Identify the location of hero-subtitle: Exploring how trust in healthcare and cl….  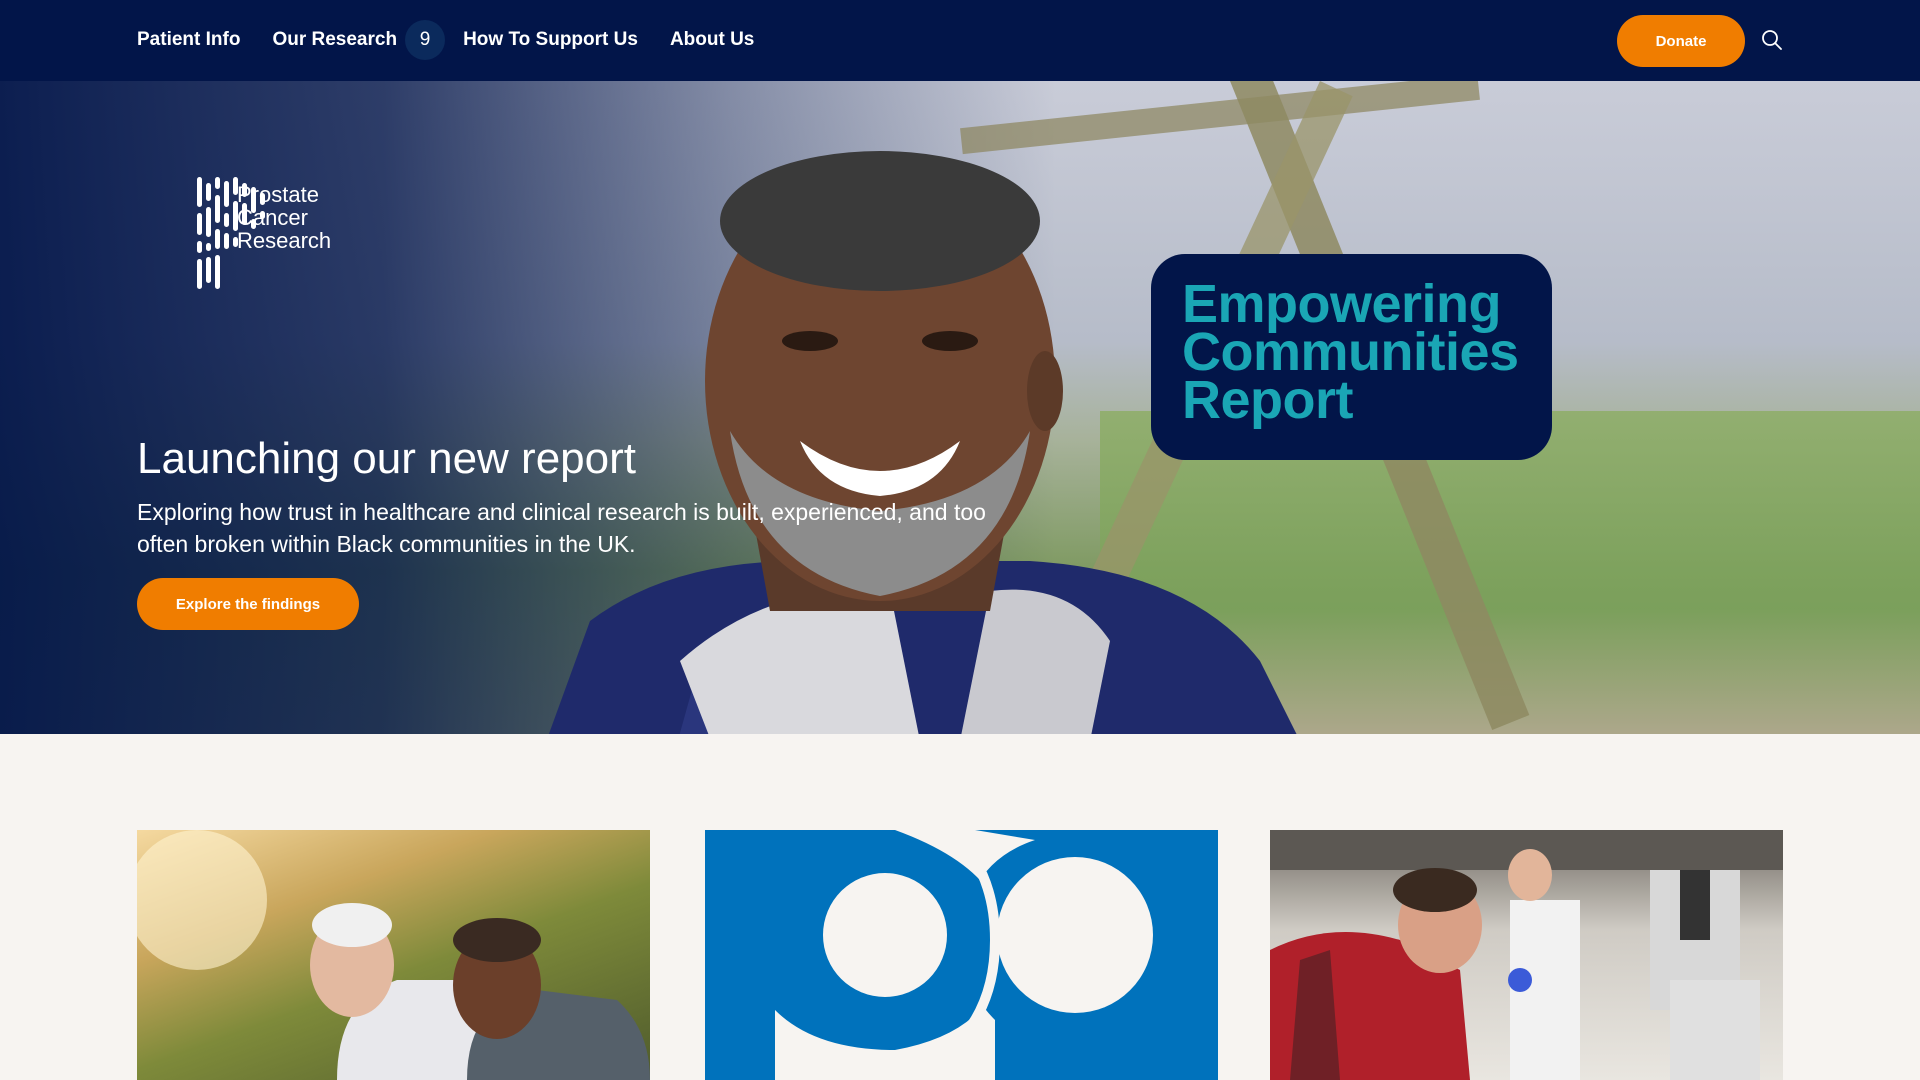
(561, 528).